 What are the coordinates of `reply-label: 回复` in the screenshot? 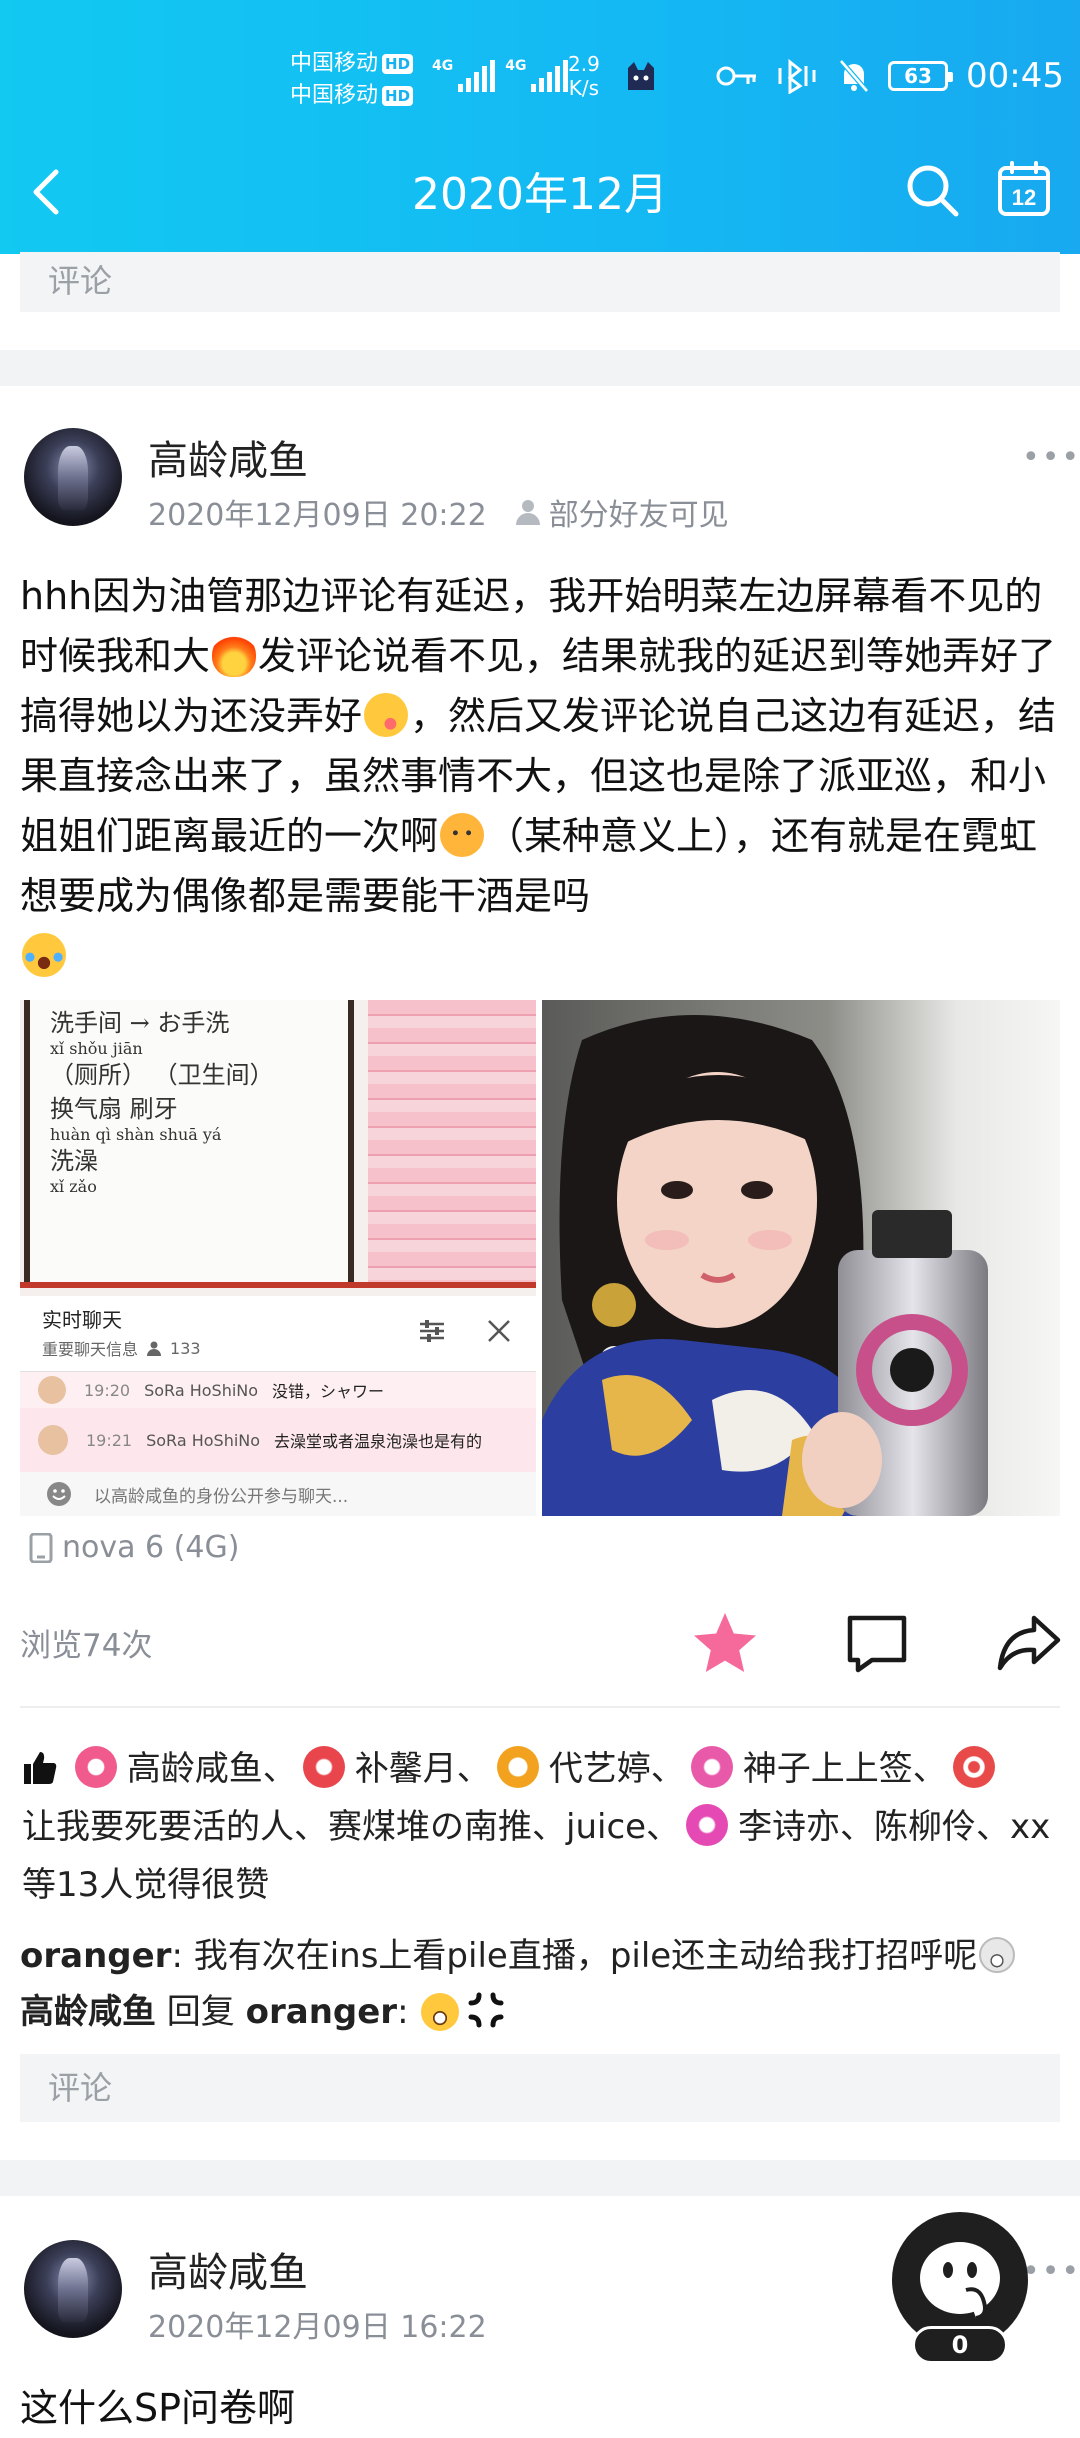 It's located at (201, 2012).